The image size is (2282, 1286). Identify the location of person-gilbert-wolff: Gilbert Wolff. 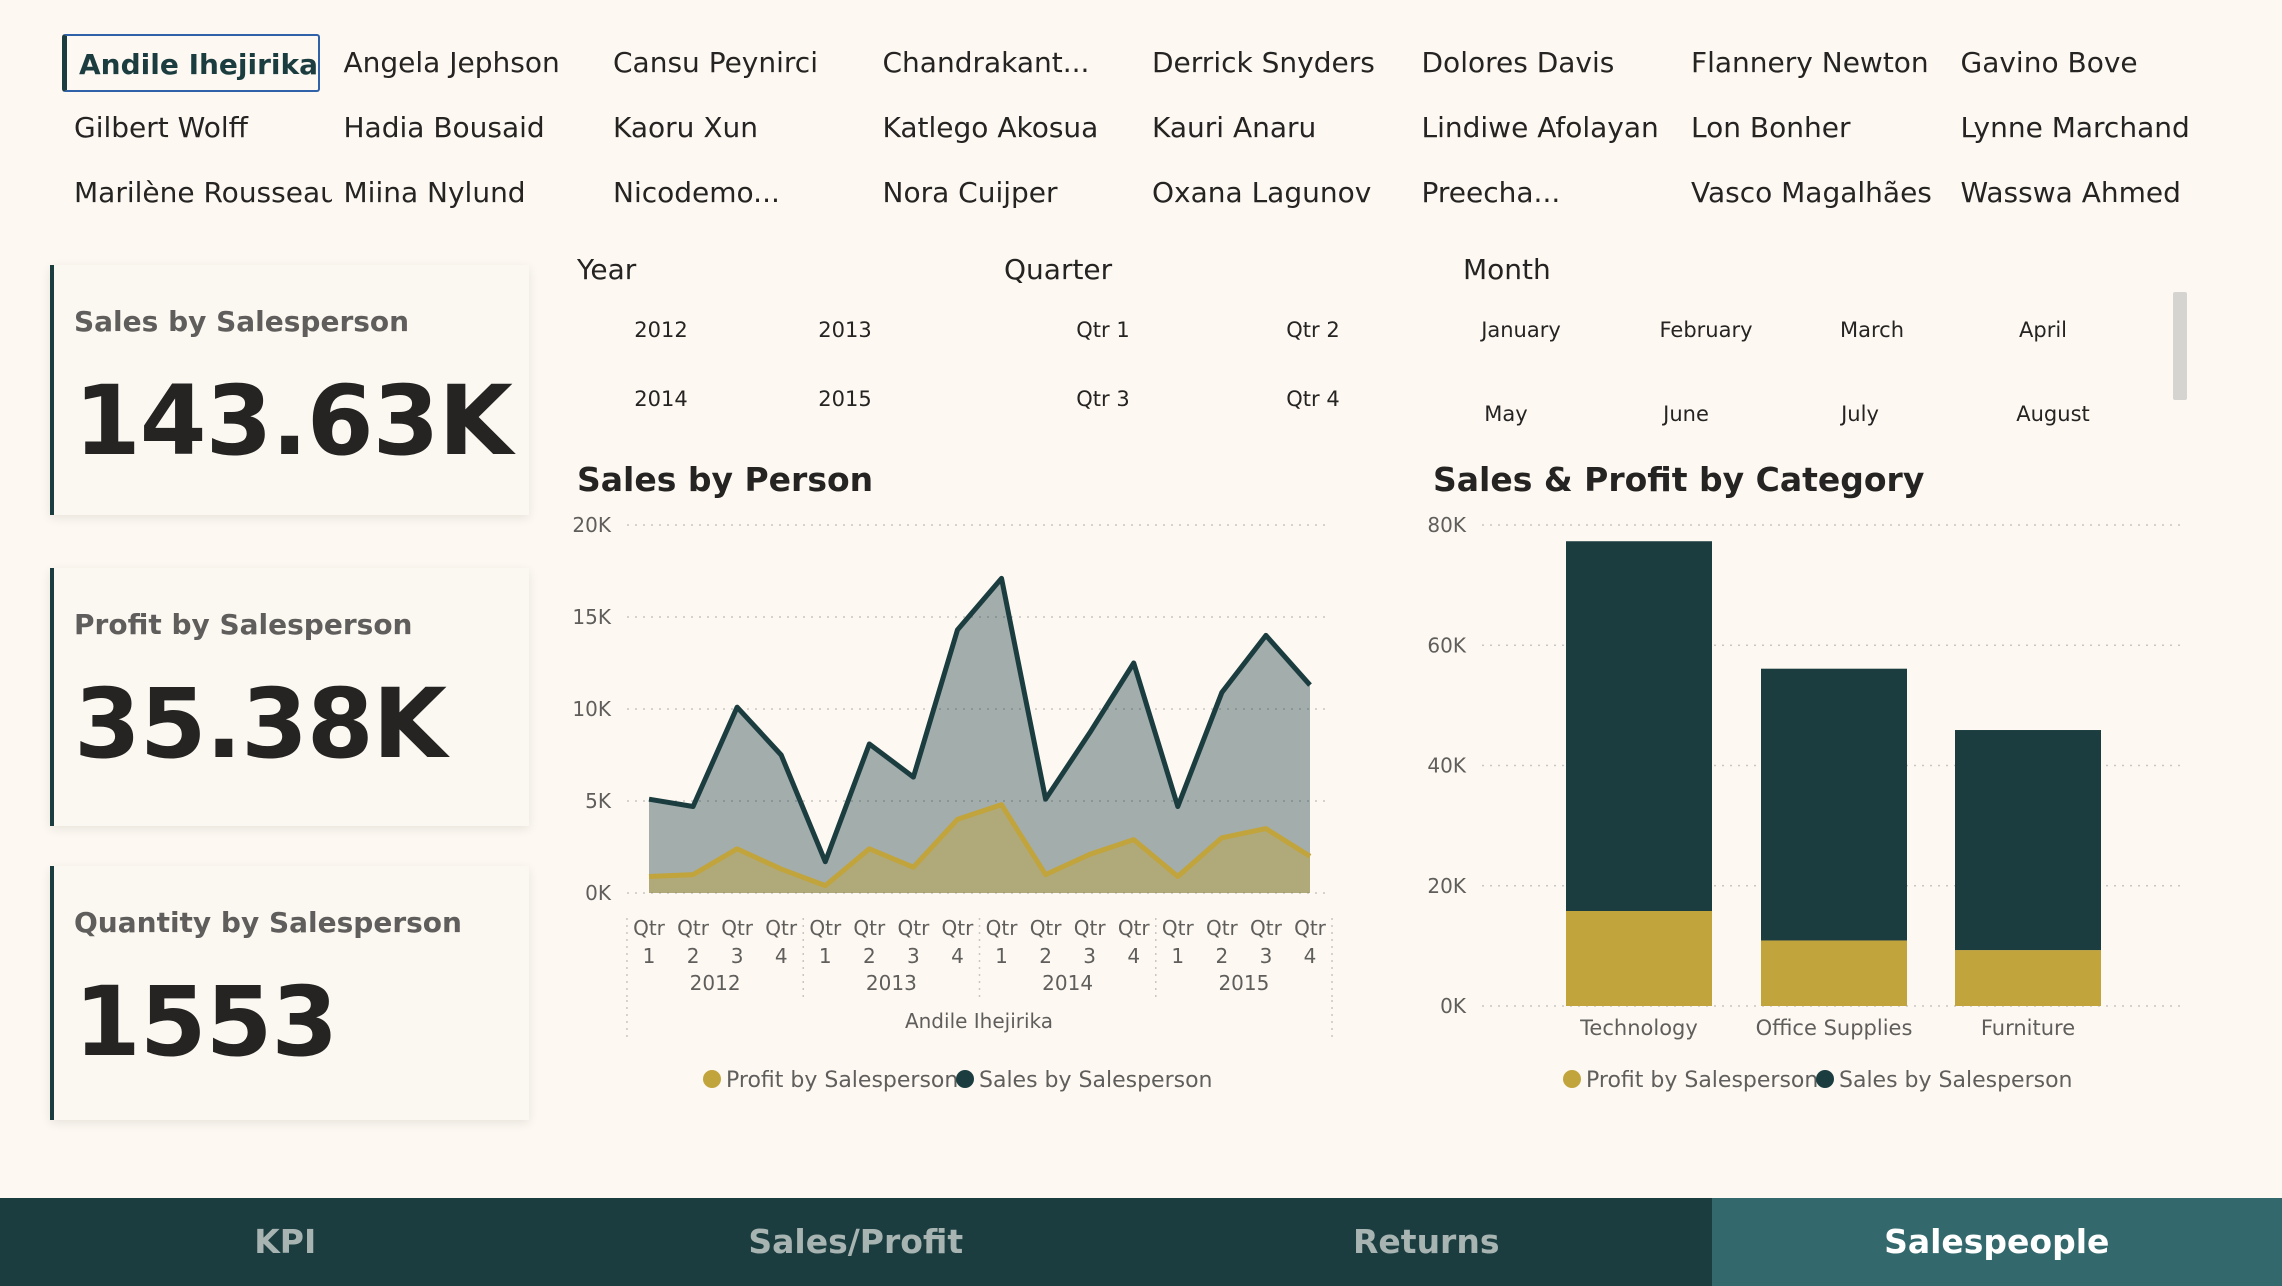
(197, 128).